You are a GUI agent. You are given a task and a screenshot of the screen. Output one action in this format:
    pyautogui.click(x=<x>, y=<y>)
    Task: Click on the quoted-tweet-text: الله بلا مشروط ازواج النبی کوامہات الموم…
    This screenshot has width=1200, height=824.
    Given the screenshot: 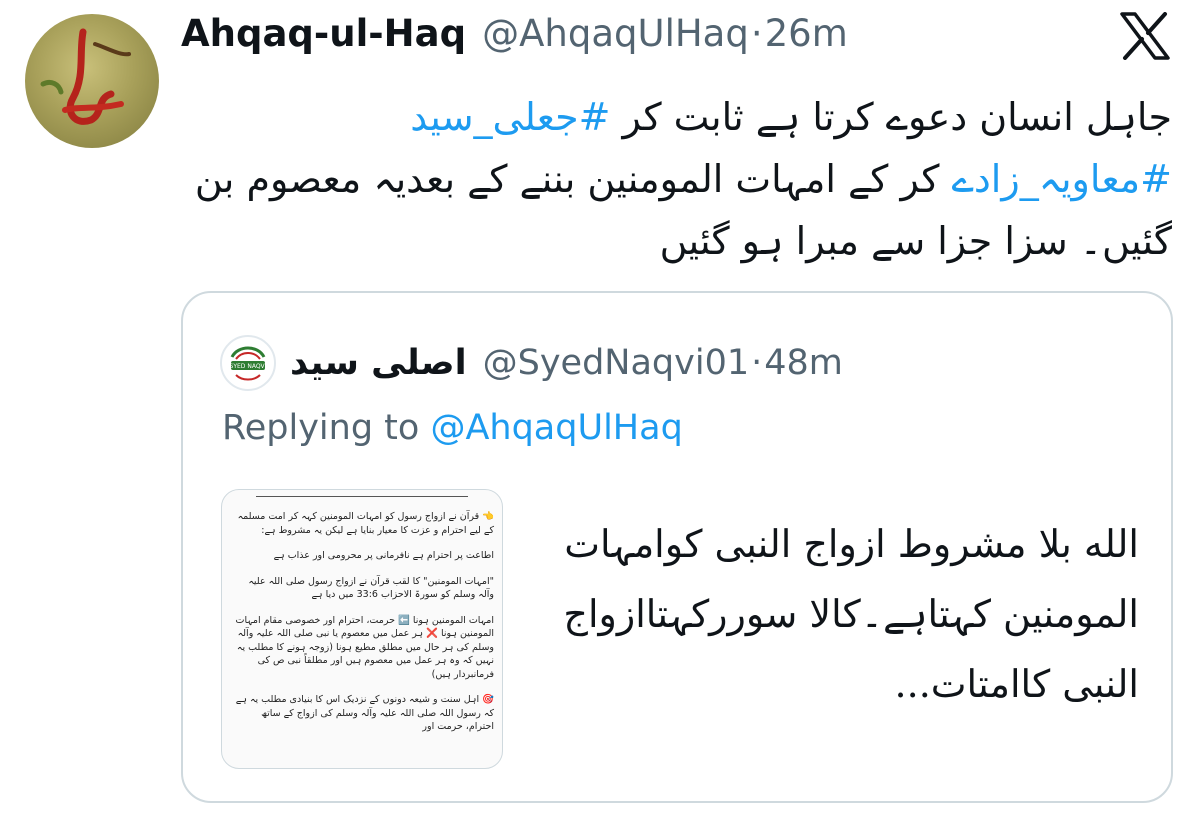 What is the action you would take?
    pyautogui.click(x=851, y=614)
    